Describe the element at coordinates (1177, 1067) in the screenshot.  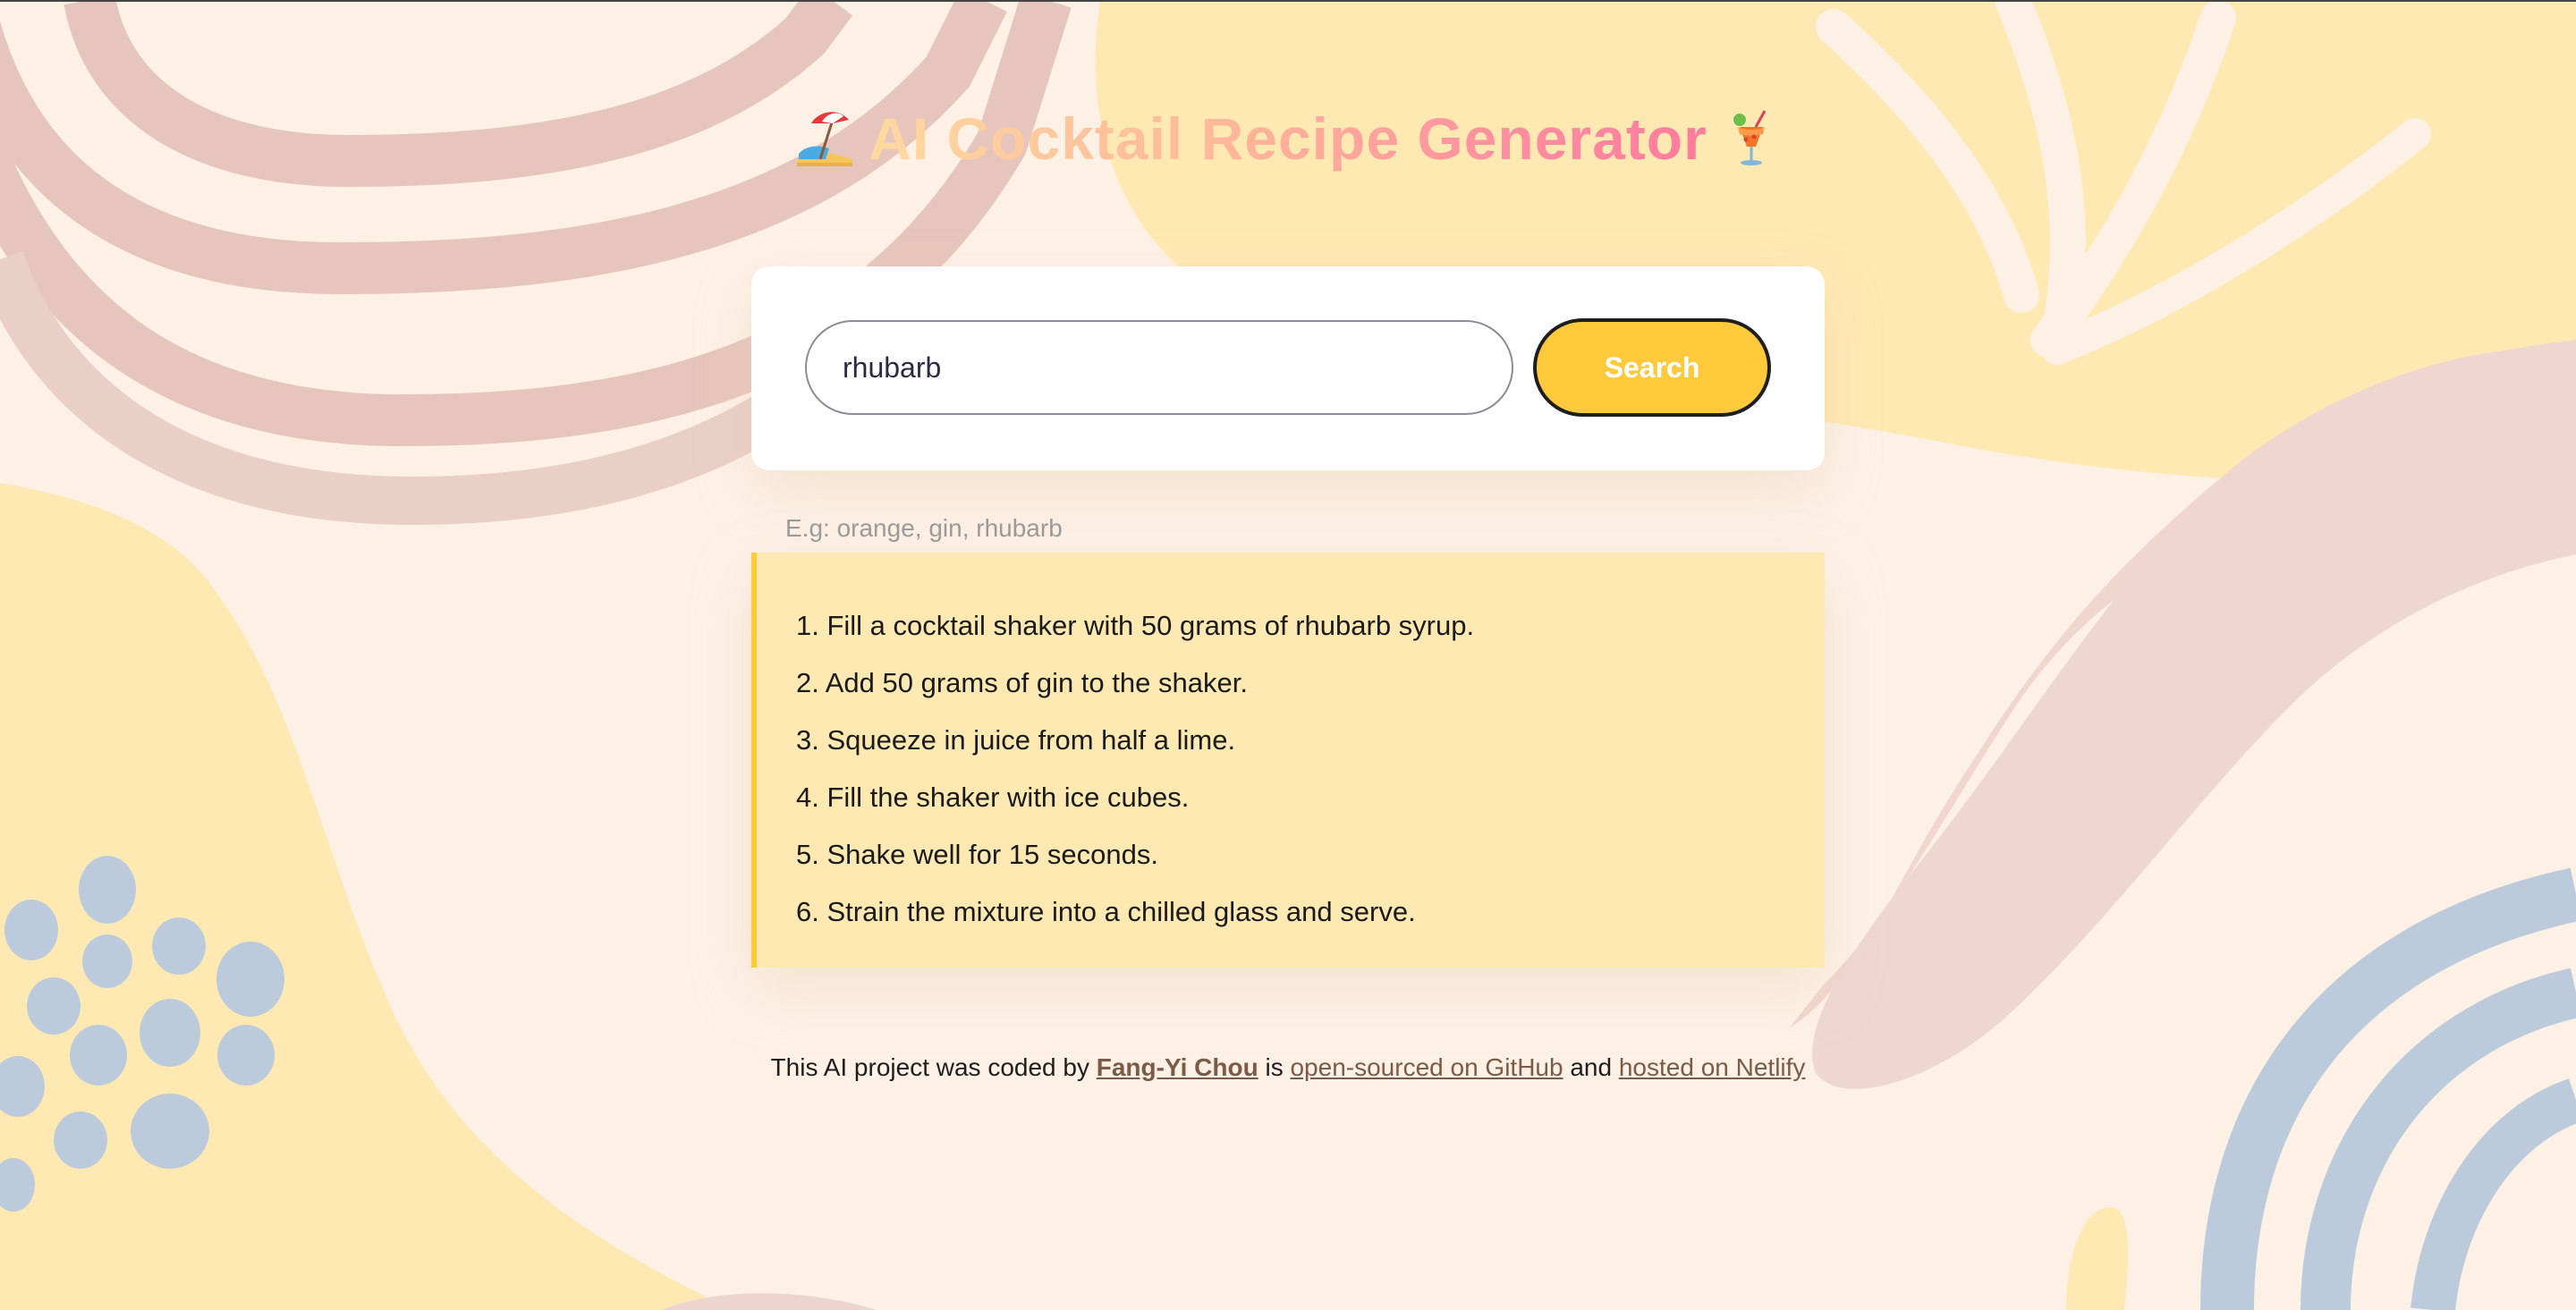
I see `author-link: Fang-Yi Chou` at that location.